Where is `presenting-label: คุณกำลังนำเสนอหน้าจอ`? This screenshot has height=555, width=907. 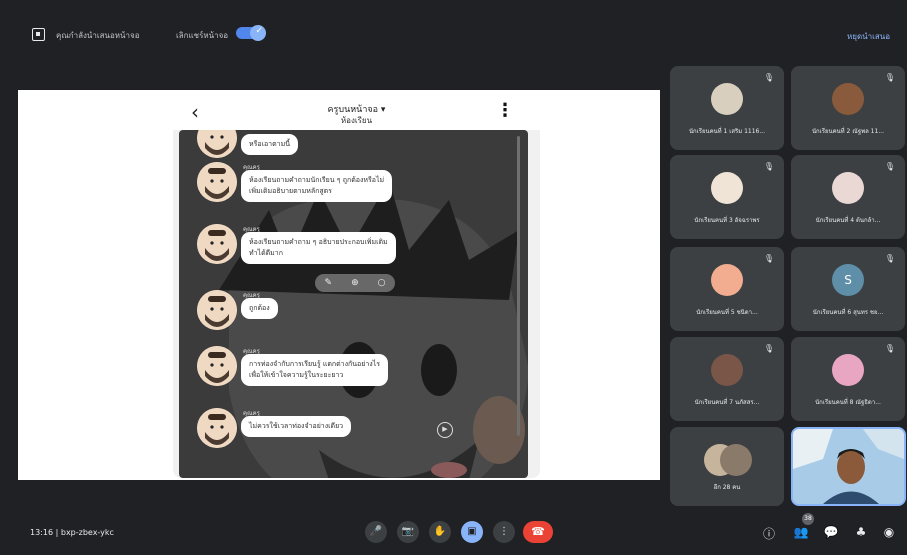 presenting-label: คุณกำลังนำเสนอหน้าจอ is located at coordinates (98, 35).